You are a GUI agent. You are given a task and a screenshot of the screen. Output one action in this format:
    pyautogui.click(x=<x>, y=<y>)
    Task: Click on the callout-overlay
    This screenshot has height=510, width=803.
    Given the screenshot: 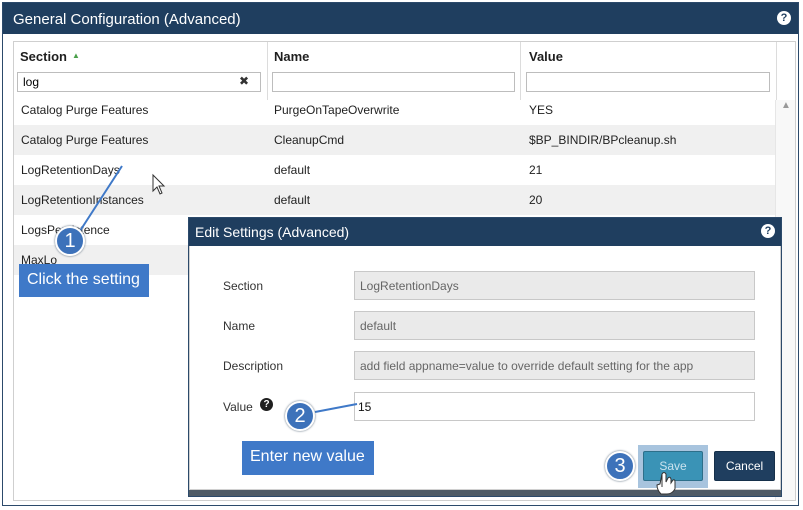 What is the action you would take?
    pyautogui.click(x=495, y=449)
    